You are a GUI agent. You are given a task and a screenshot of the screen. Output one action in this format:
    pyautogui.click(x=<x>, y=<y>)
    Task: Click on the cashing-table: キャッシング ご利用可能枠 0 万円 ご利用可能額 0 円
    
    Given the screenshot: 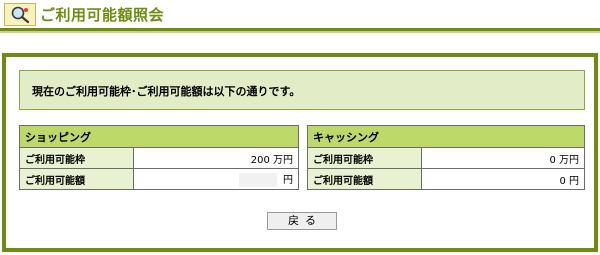 What is the action you would take?
    pyautogui.click(x=446, y=157)
    